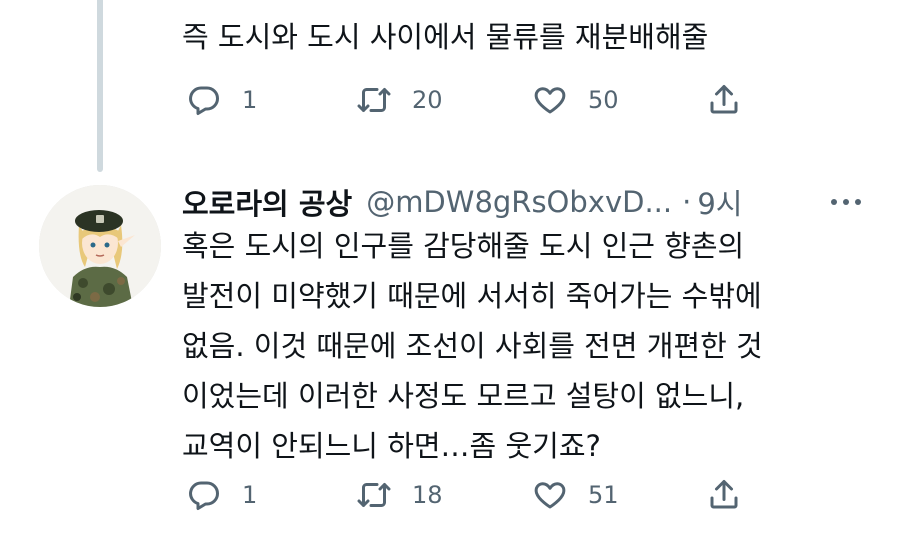  I want to click on like-button: 50, so click(575, 100).